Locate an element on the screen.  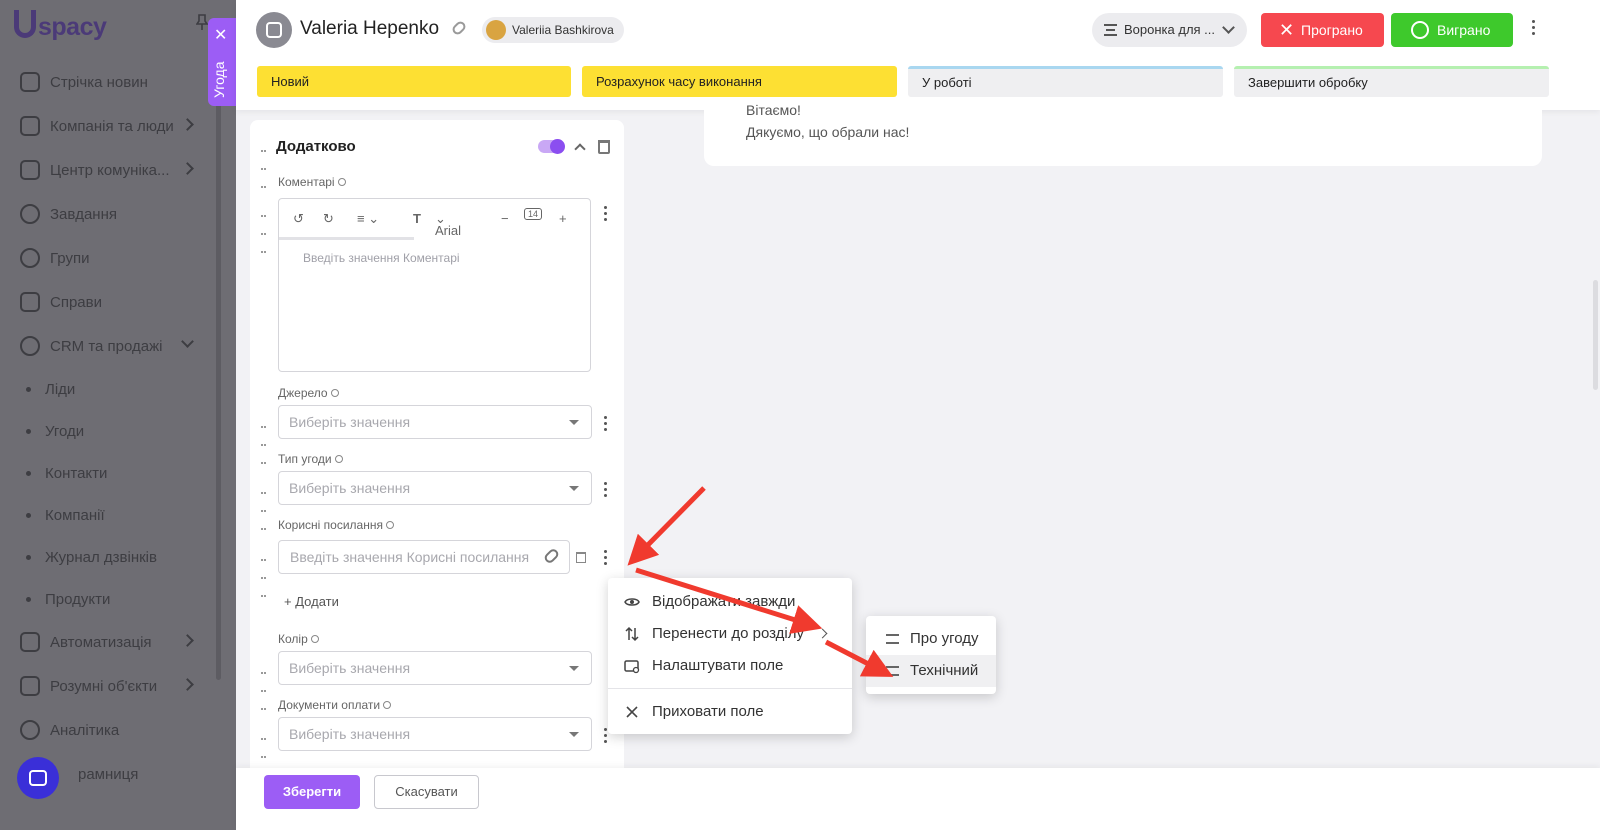
chevron-down-icon is located at coordinates (1228, 27).